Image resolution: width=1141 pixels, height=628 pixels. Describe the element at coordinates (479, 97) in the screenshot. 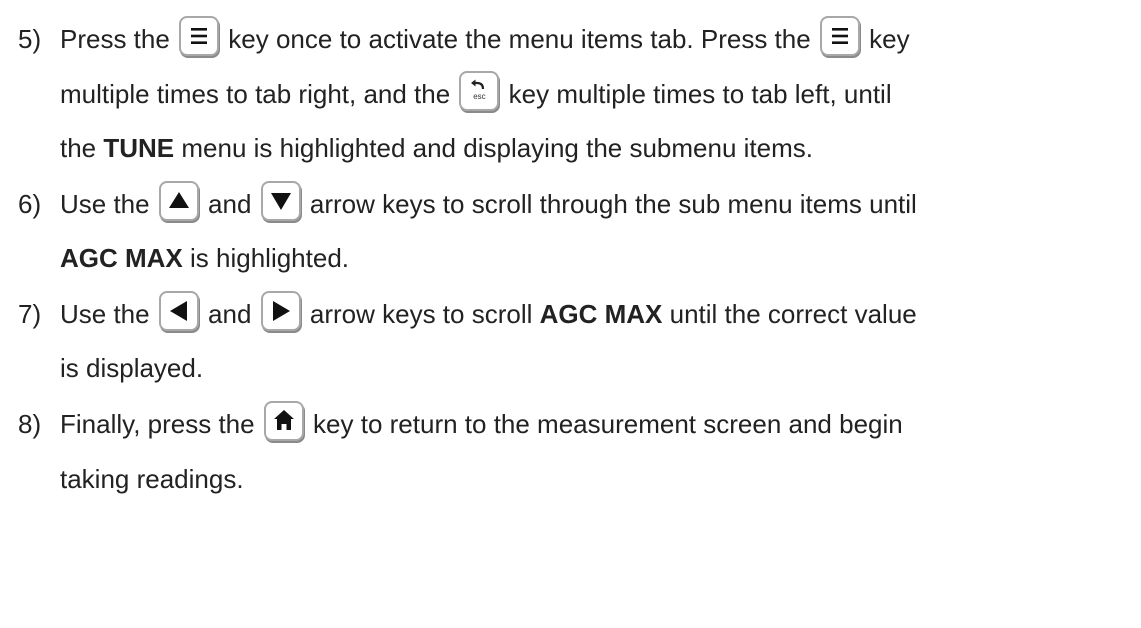

I see `esc-label: esc` at that location.